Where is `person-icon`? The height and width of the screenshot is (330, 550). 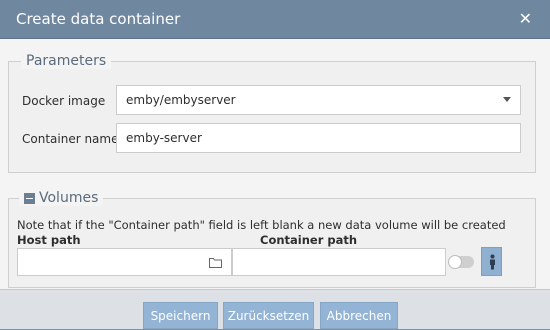
person-icon is located at coordinates (492, 262).